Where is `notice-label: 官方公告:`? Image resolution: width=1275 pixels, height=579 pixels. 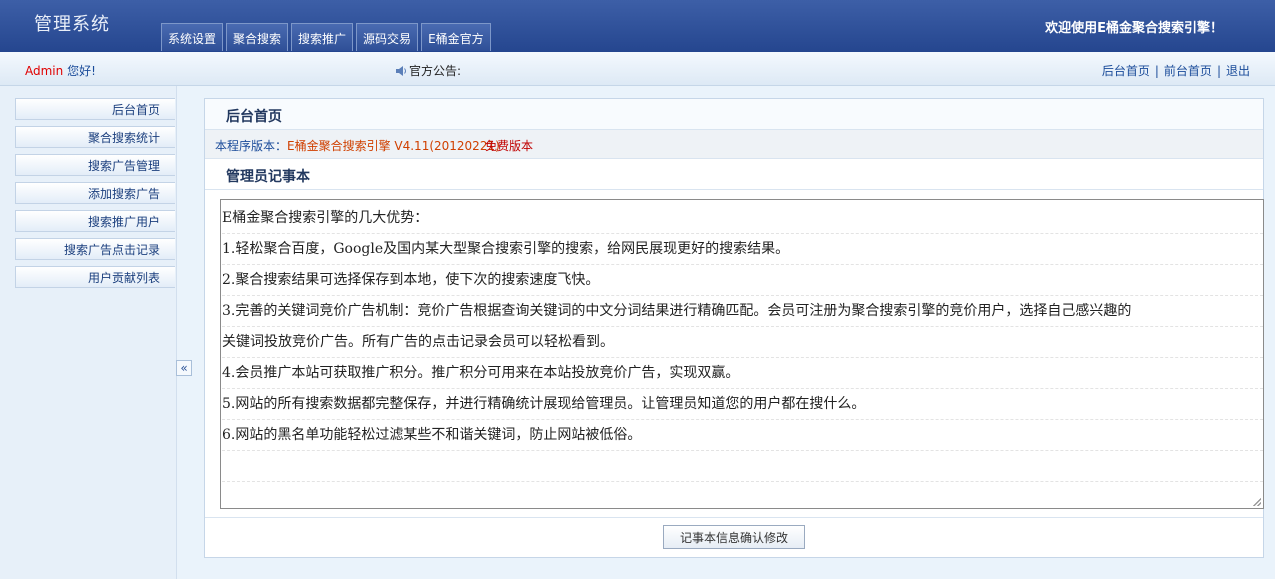 notice-label: 官方公告: is located at coordinates (435, 71).